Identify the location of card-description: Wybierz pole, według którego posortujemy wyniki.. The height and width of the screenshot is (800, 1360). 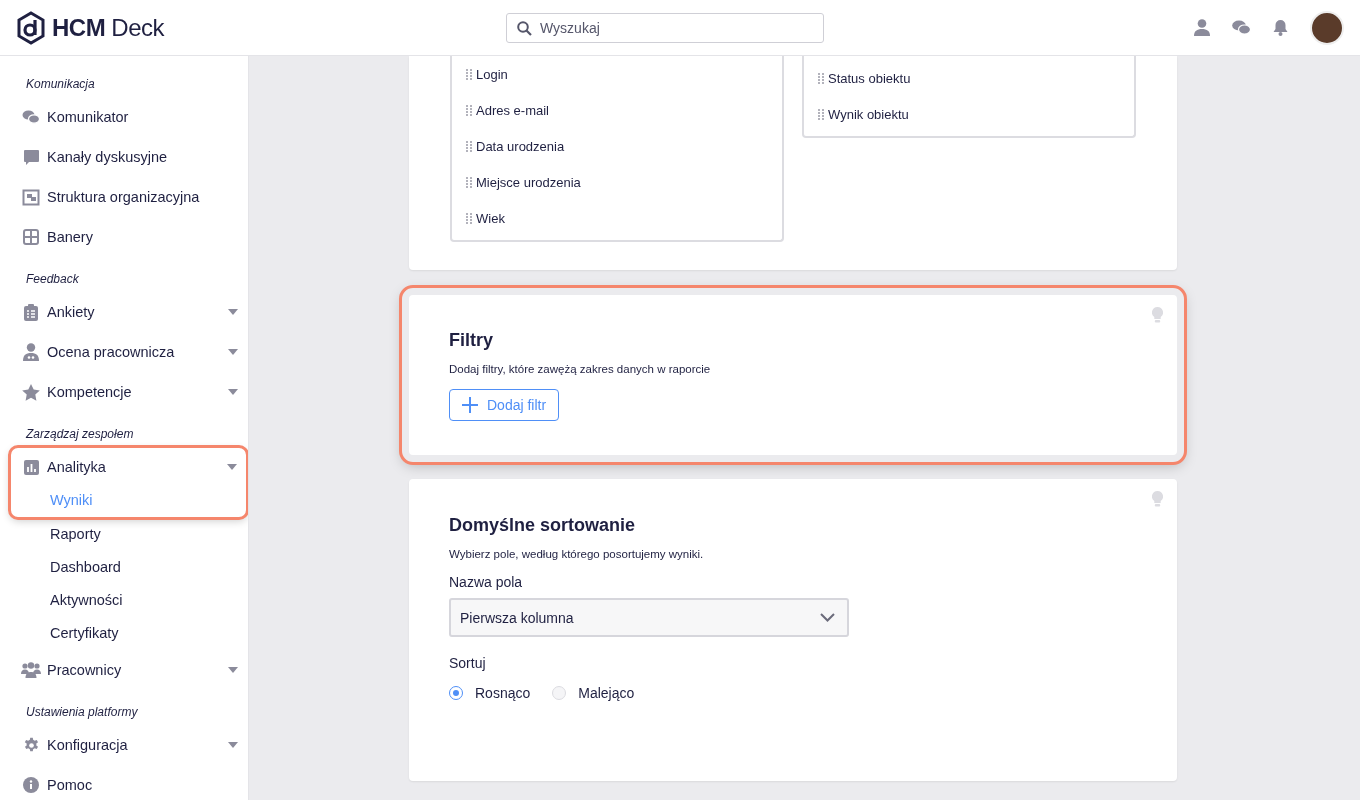
(577, 554).